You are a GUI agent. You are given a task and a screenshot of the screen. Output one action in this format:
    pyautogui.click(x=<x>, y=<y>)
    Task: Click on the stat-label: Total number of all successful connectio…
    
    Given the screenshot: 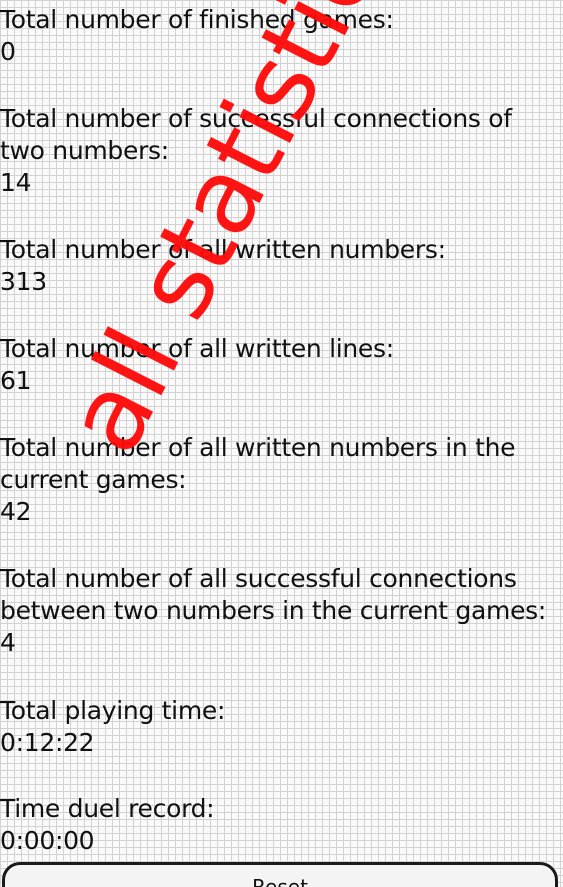 What is the action you would take?
    pyautogui.click(x=273, y=594)
    